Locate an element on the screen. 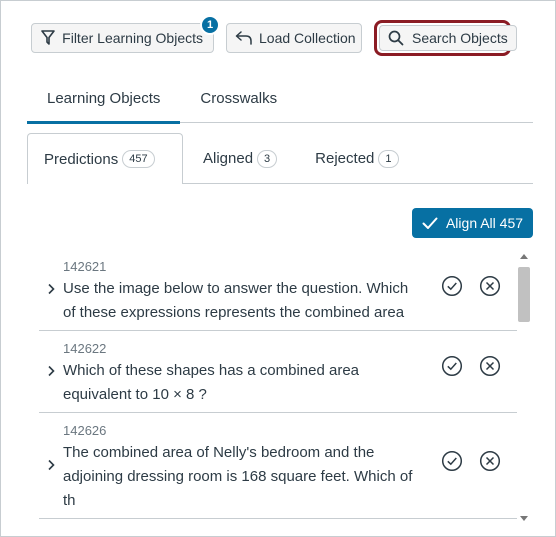  tab-aligned: Aligned 3 is located at coordinates (238, 158).